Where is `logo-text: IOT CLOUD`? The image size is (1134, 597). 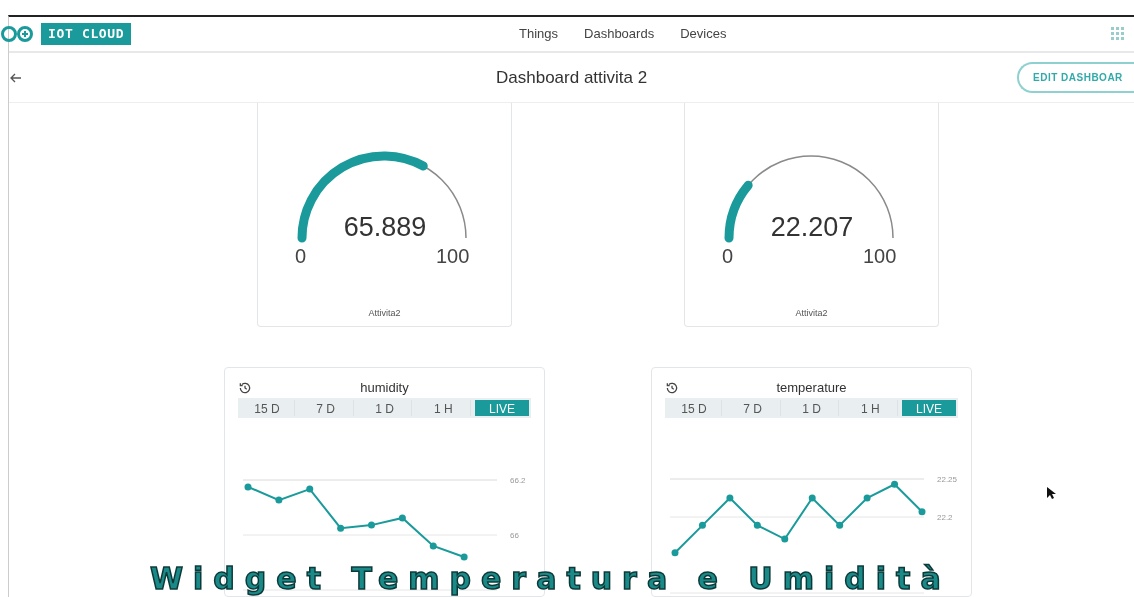 logo-text: IOT CLOUD is located at coordinates (86, 34).